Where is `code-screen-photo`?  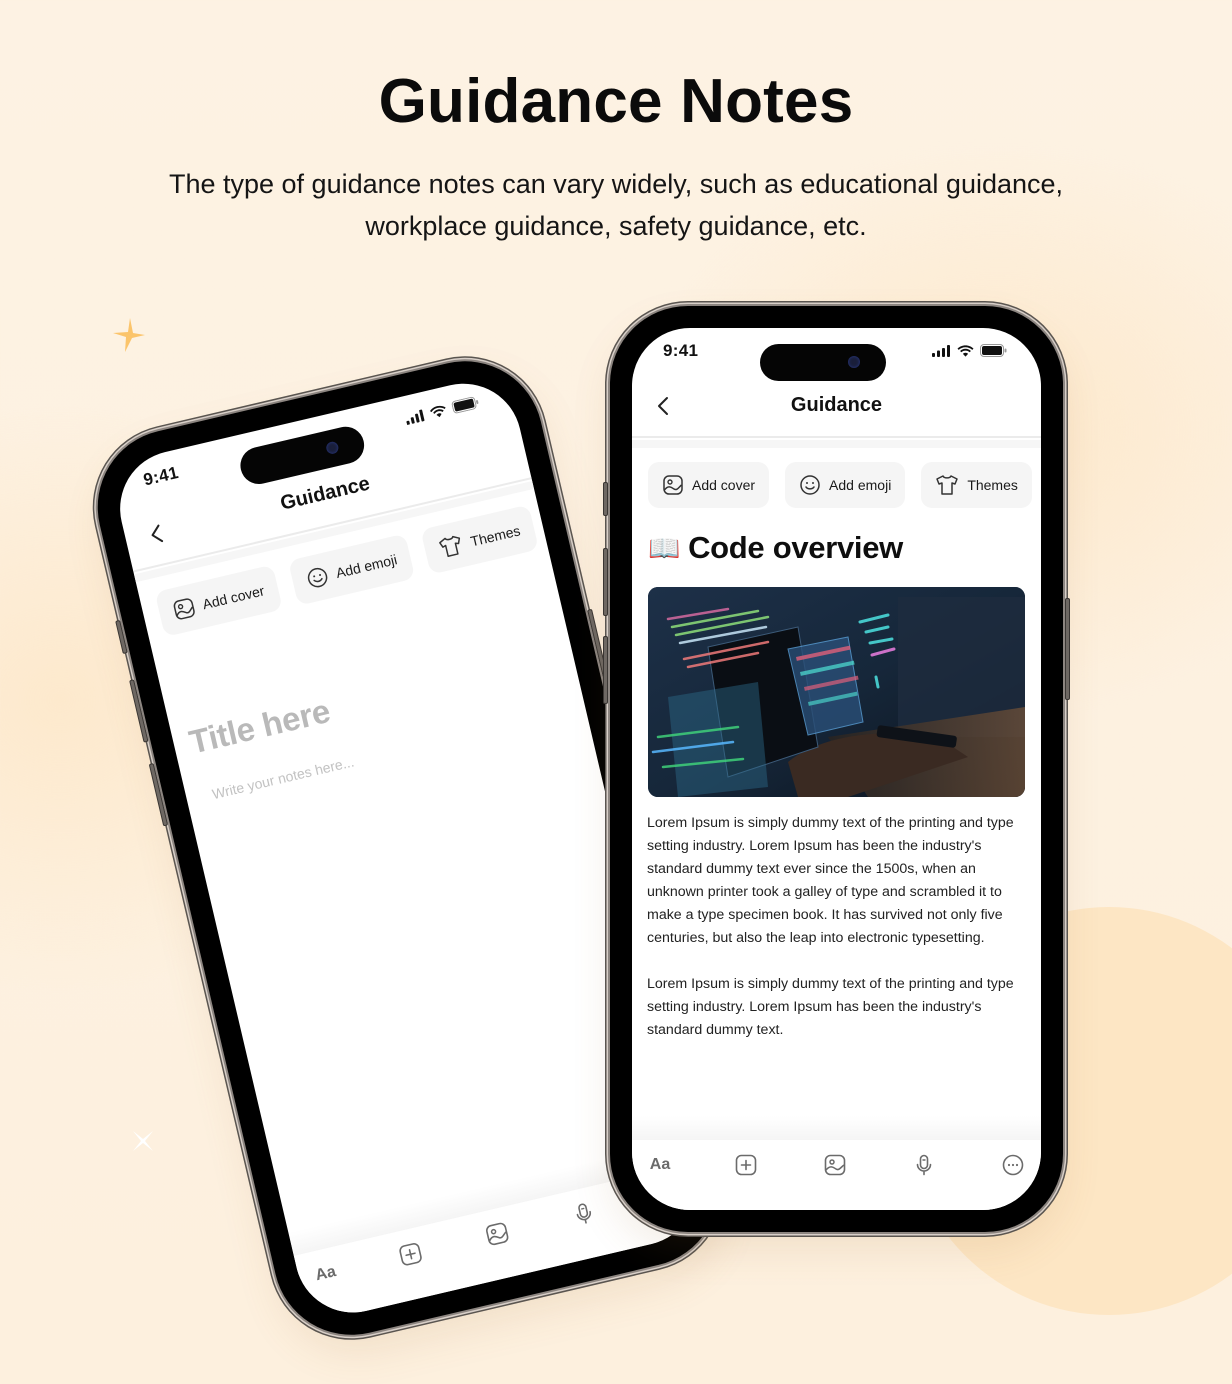
code-screen-photo is located at coordinates (836, 692).